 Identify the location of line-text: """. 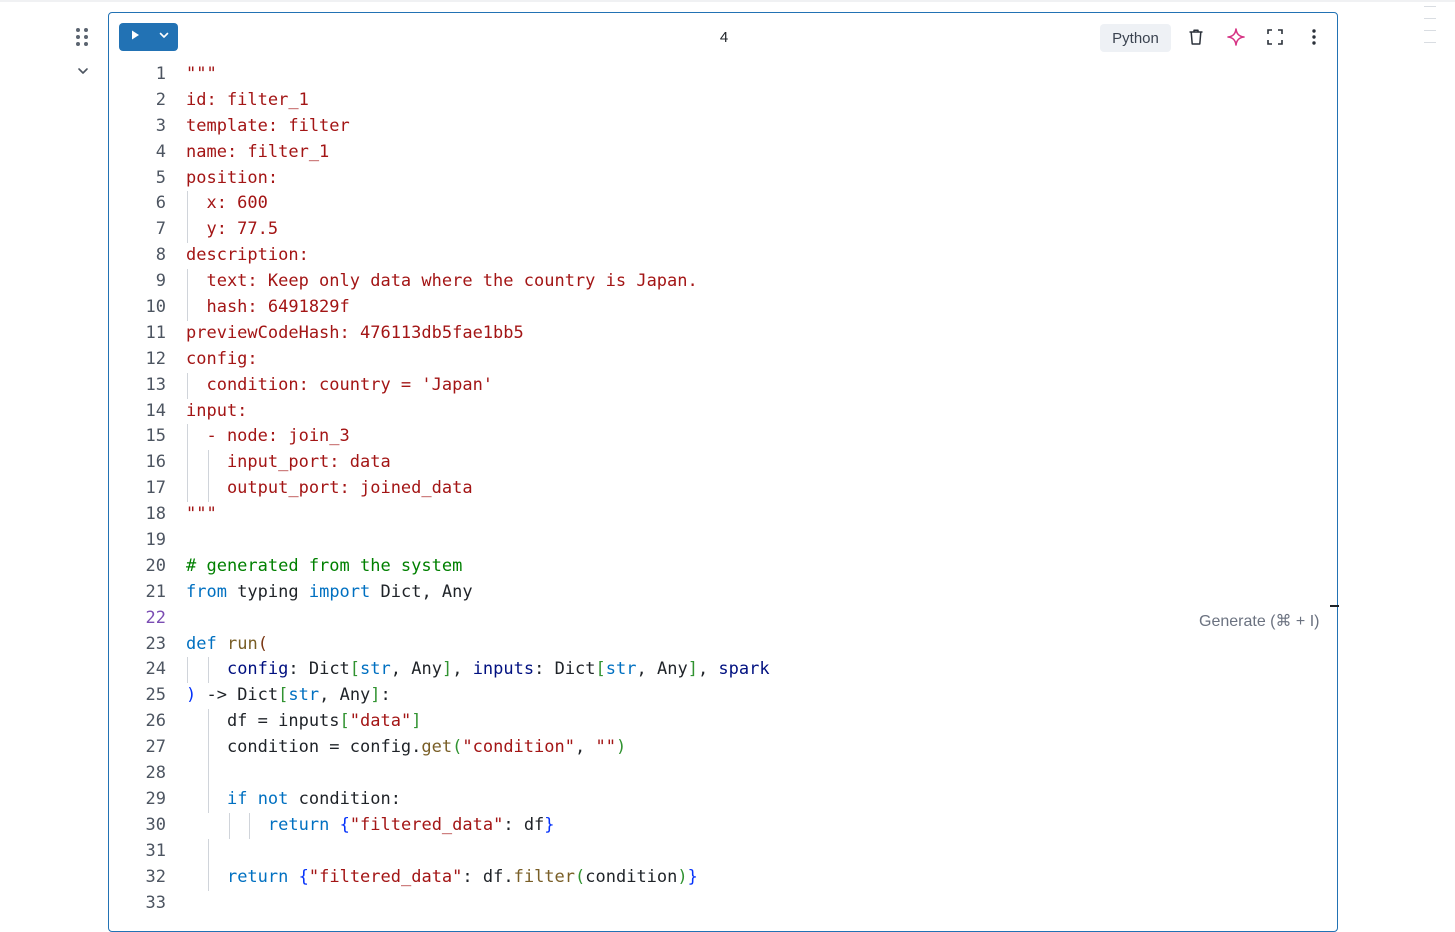
(201, 74).